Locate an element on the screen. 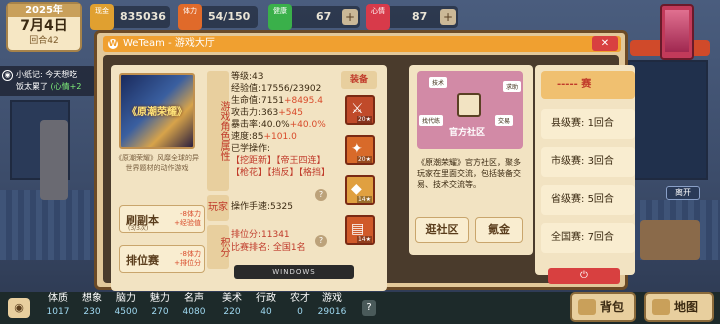 The width and height of the screenshot is (720, 324). score-tab: 积分 is located at coordinates (218, 247).